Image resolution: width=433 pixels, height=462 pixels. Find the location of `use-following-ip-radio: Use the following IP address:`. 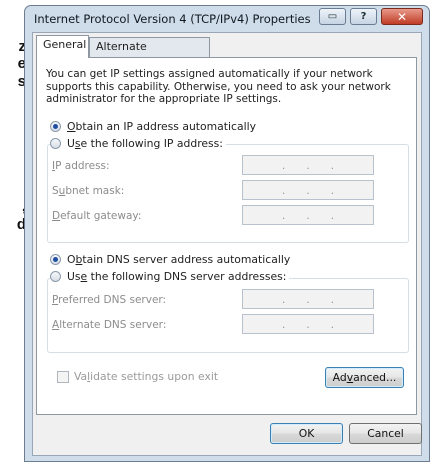

use-following-ip-radio: Use the following IP address: is located at coordinates (138, 143).